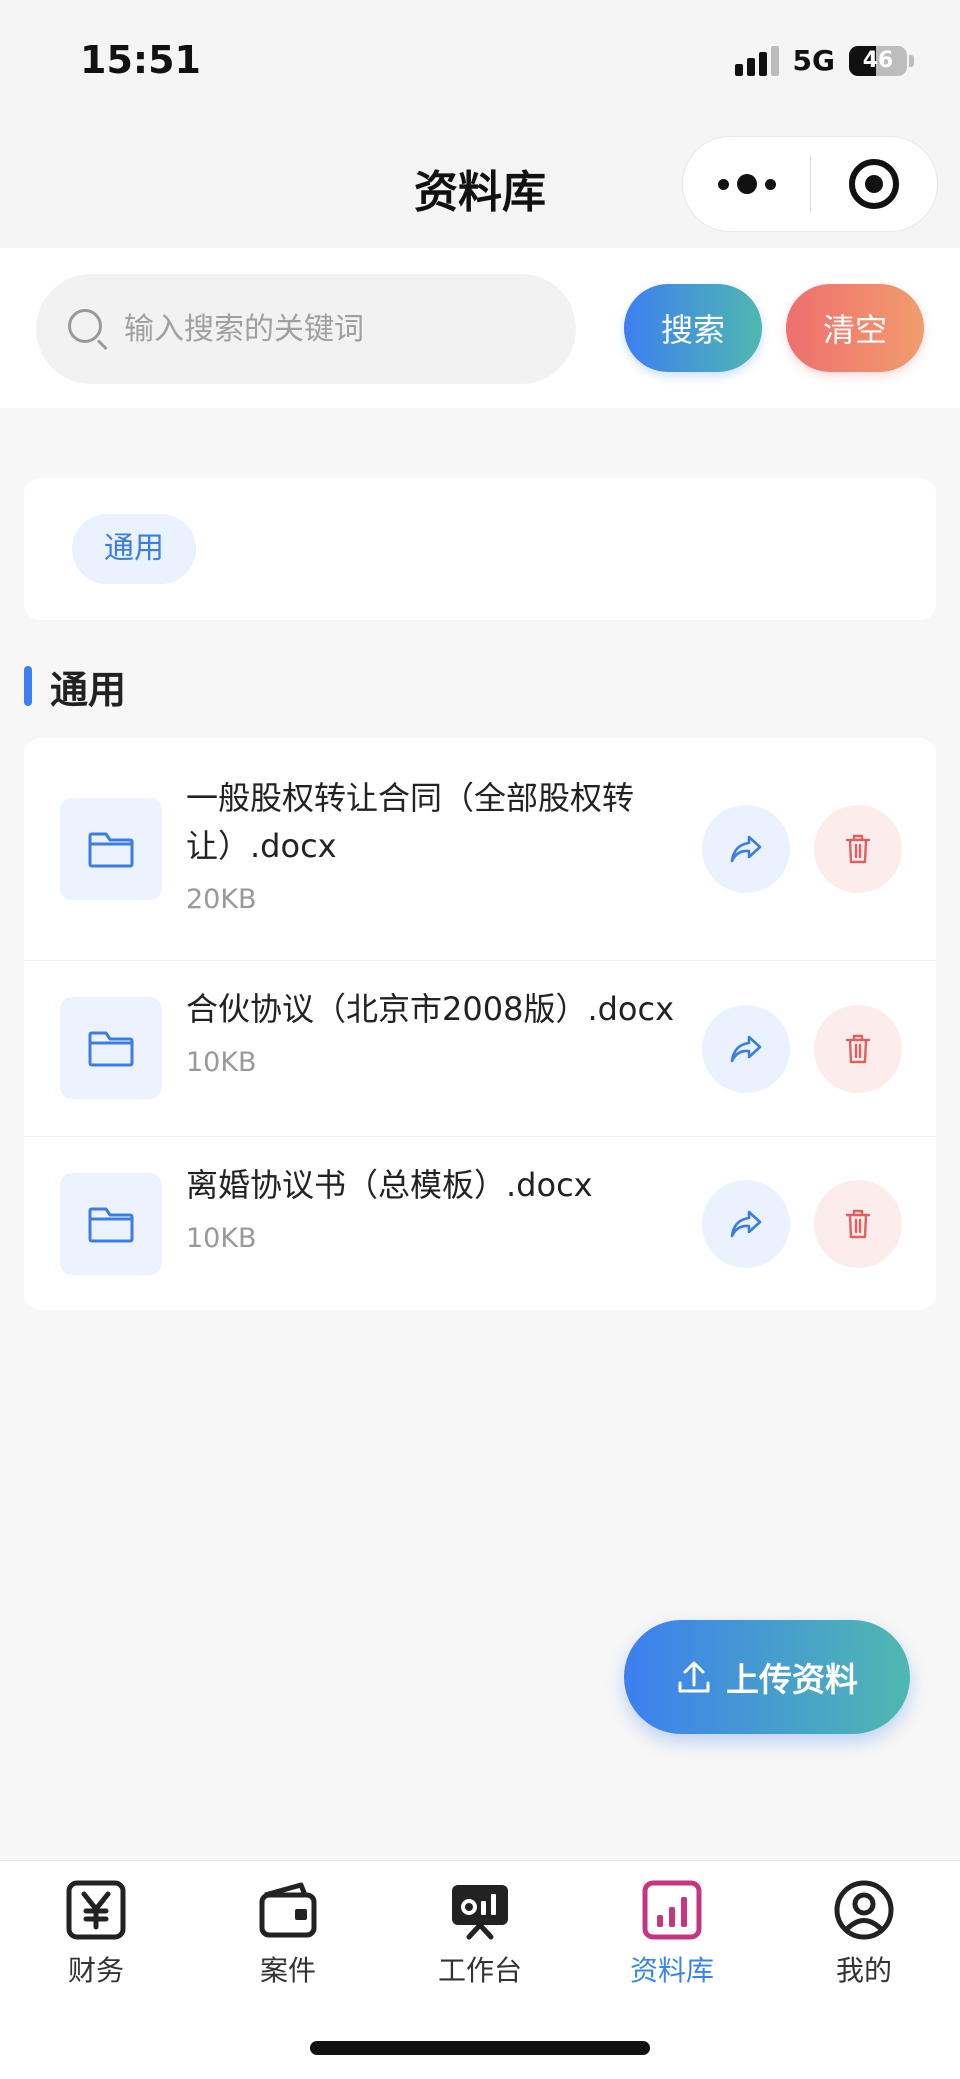 The width and height of the screenshot is (960, 2079). Describe the element at coordinates (344, 329) in the screenshot. I see `search-input` at that location.